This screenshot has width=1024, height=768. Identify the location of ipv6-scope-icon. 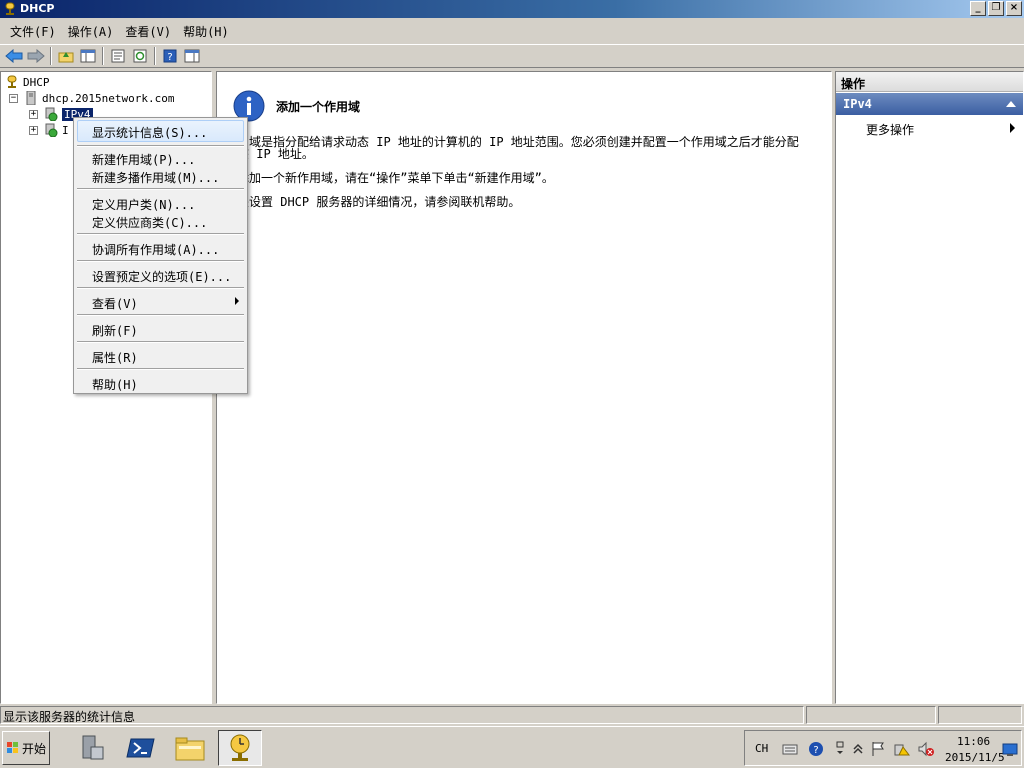
(51, 130).